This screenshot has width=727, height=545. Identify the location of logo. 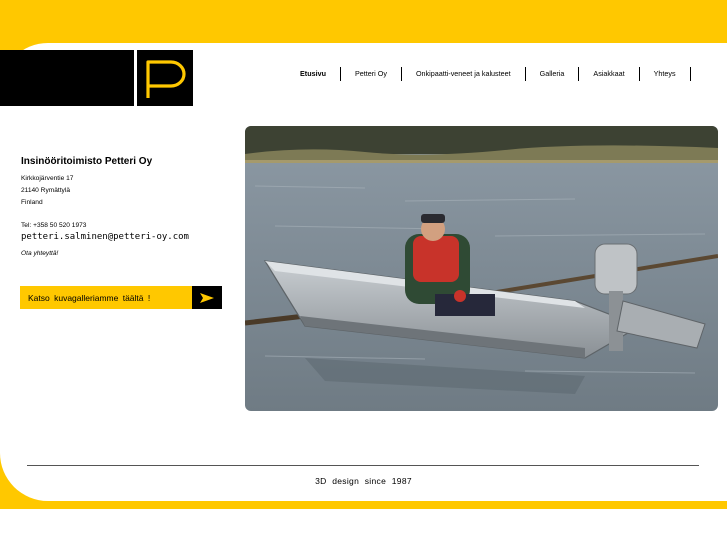
(165, 78).